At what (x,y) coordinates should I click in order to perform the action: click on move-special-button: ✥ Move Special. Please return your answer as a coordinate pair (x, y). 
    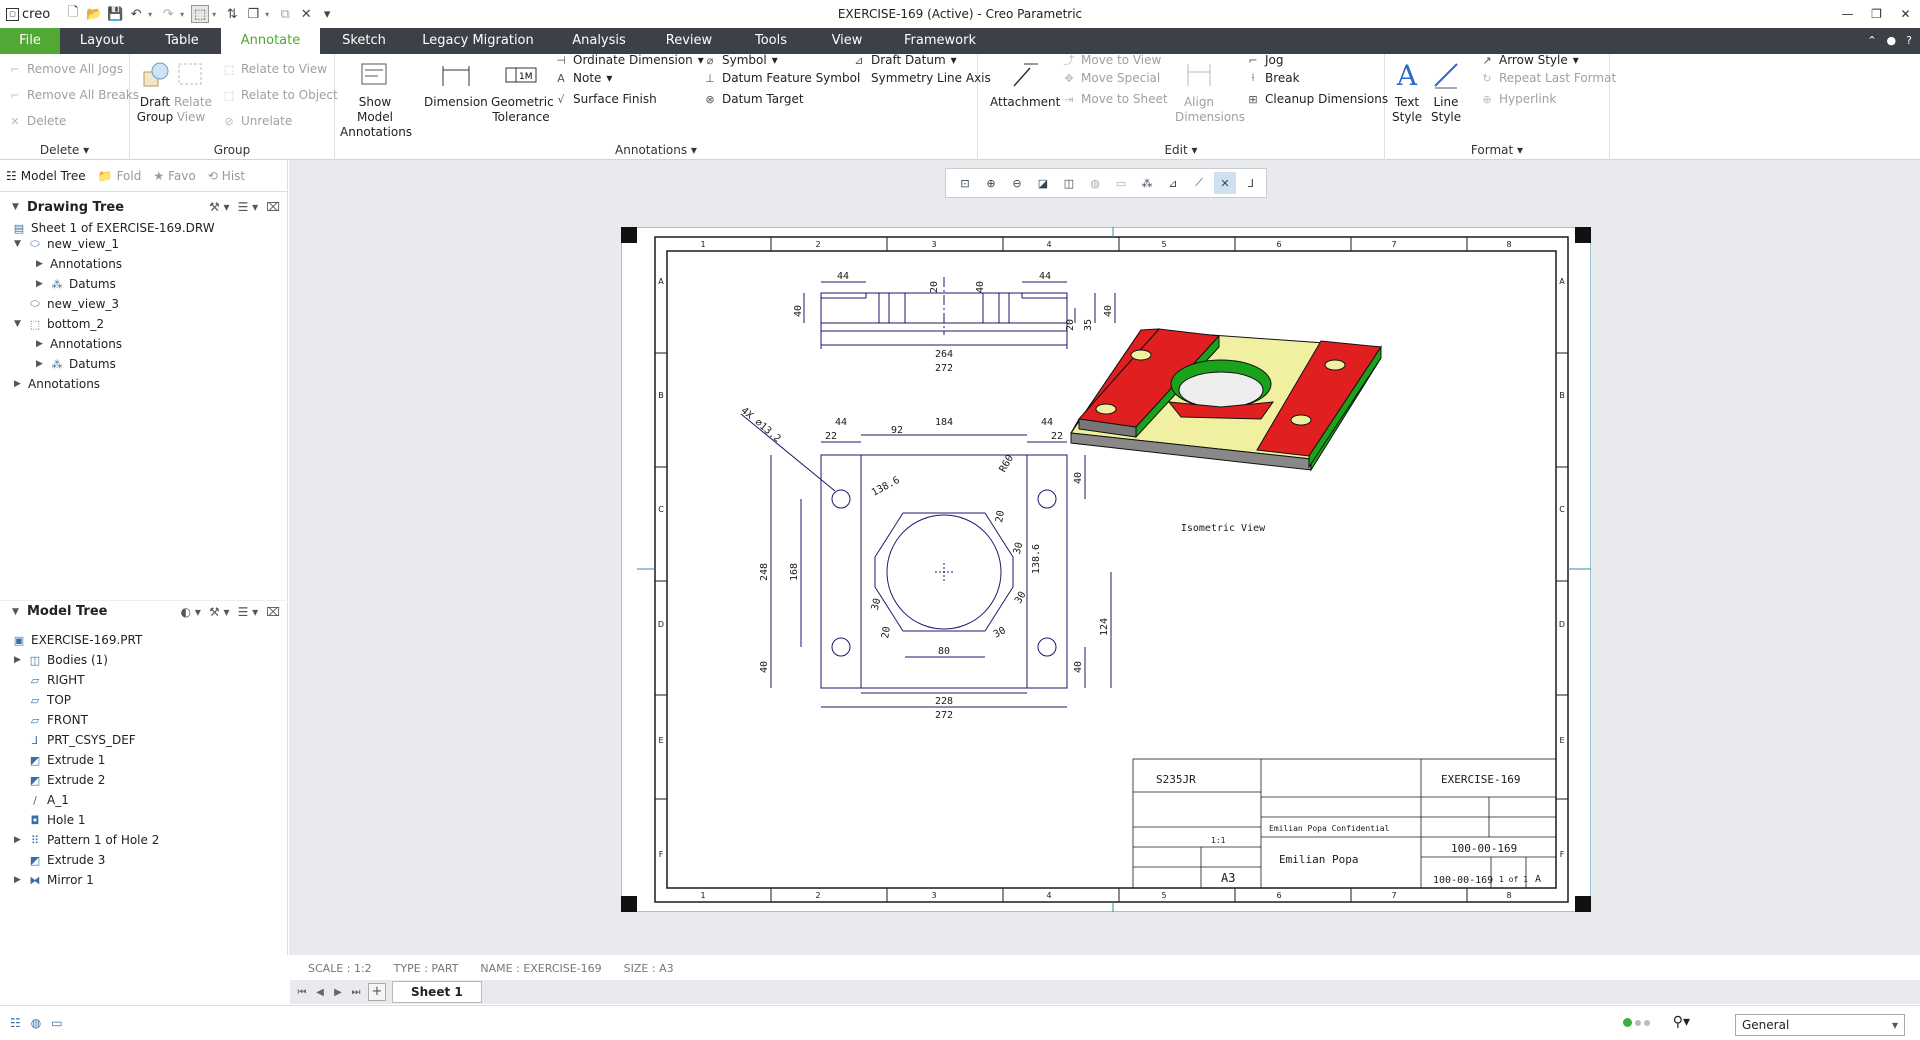
    Looking at the image, I should click on (1111, 78).